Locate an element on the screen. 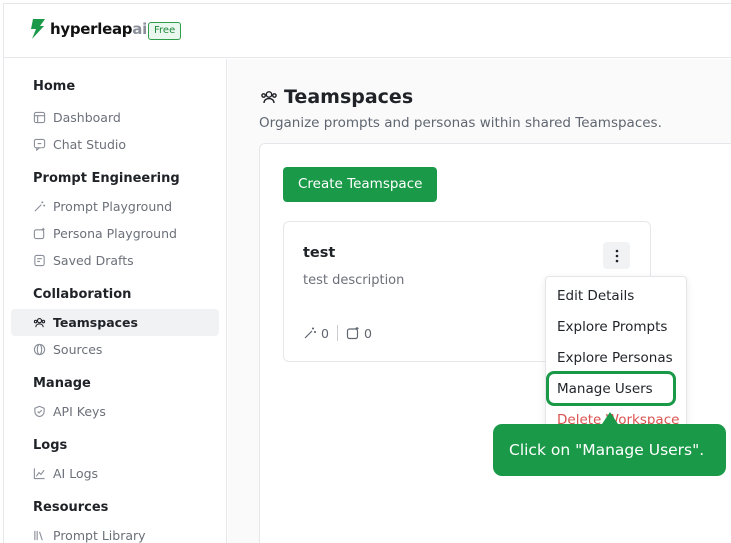 The image size is (731, 543). page-title: Teamspaces is located at coordinates (336, 97).